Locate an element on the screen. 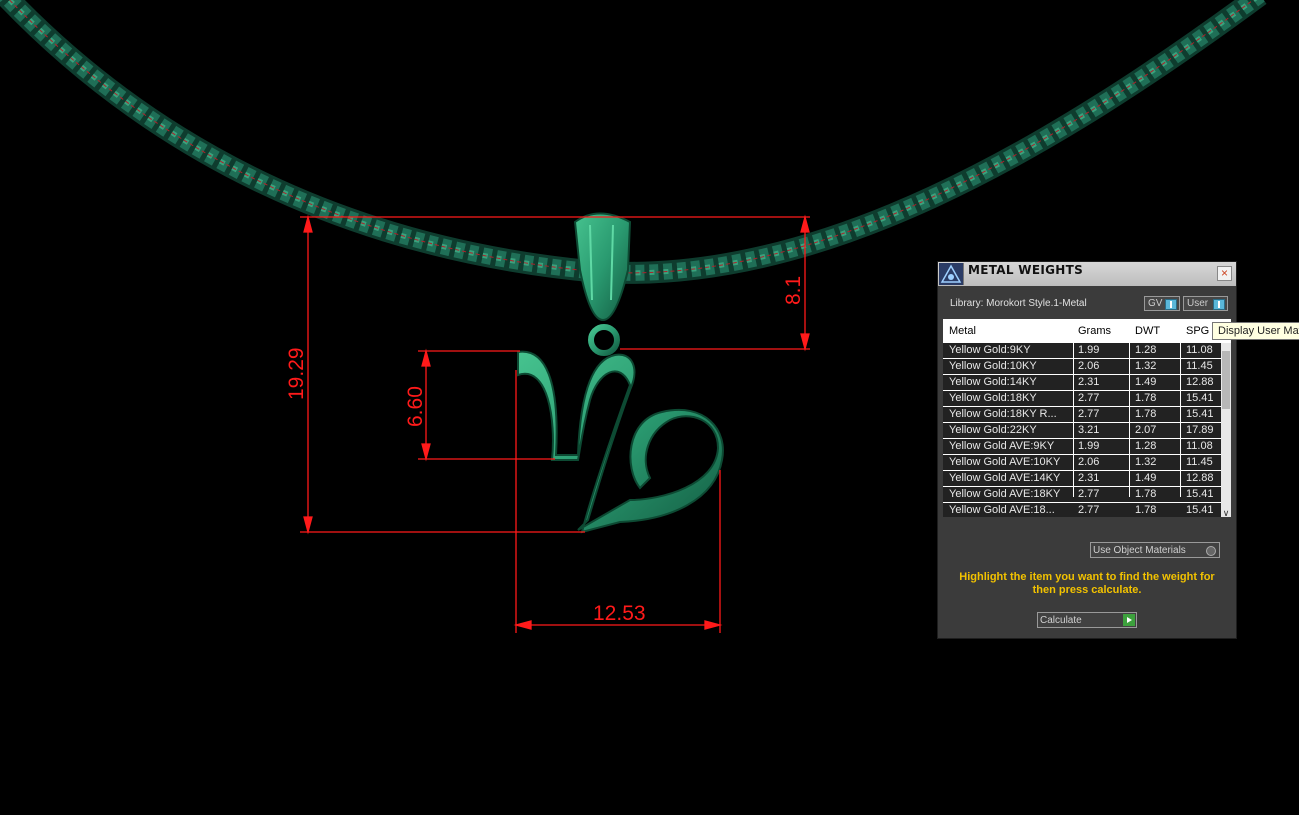 This screenshot has height=815, width=1299. close-icon: × is located at coordinates (1224, 273).